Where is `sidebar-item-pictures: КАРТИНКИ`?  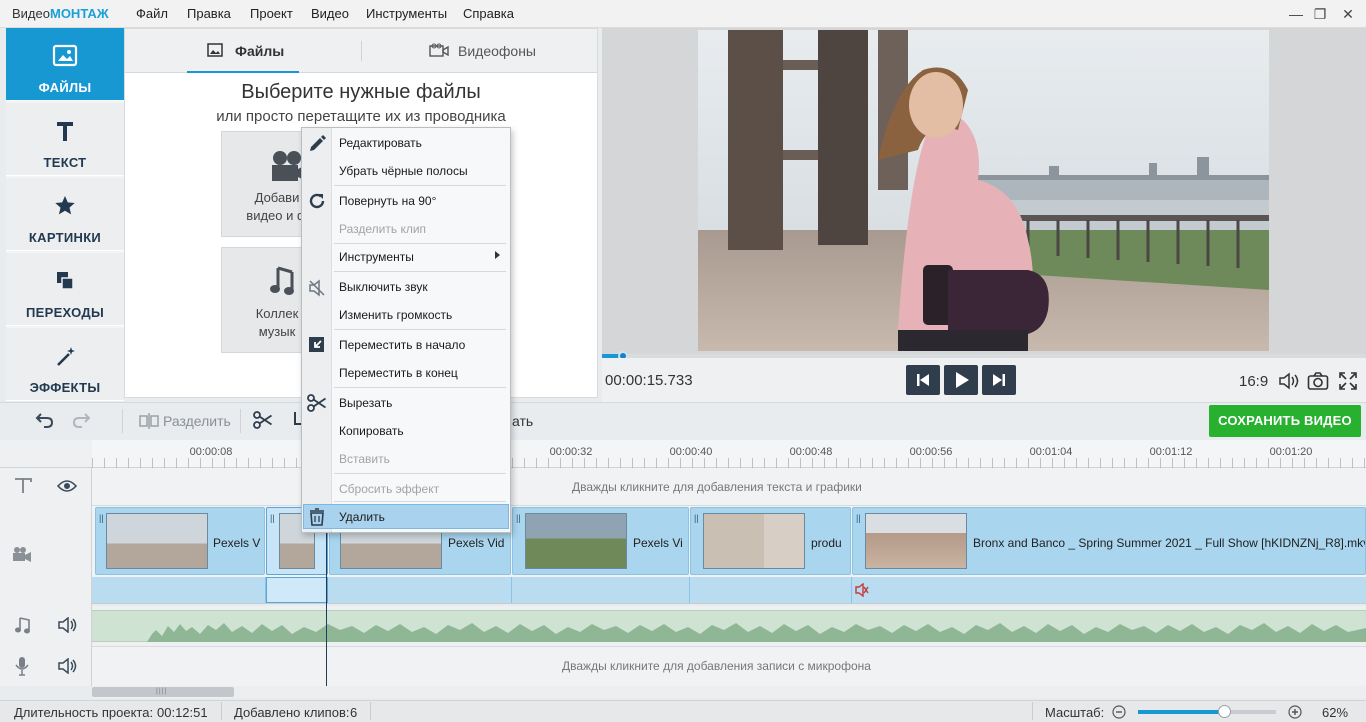
sidebar-item-pictures: КАРТИНКИ is located at coordinates (65, 214).